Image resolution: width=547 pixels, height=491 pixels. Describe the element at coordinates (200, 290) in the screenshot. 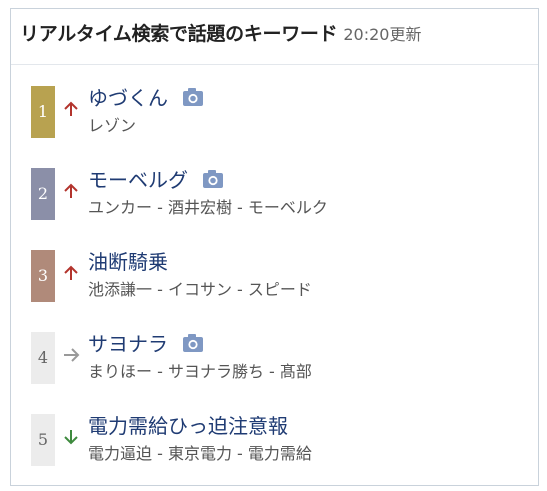

I see `related-keywords: 池添謙一 - イコサン - スピード` at that location.